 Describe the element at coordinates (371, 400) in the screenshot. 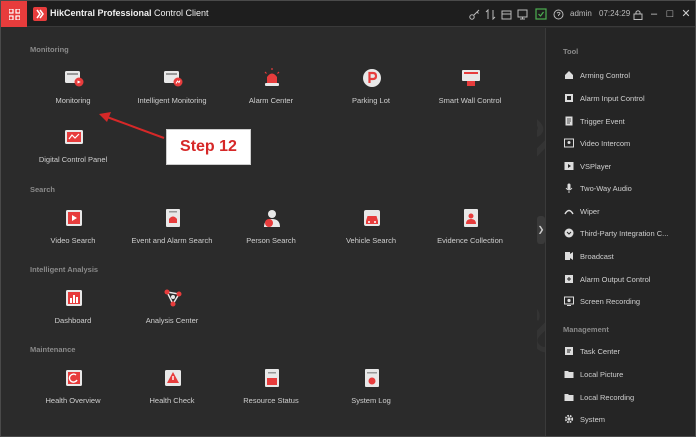

I see `tile-label: System Log` at that location.